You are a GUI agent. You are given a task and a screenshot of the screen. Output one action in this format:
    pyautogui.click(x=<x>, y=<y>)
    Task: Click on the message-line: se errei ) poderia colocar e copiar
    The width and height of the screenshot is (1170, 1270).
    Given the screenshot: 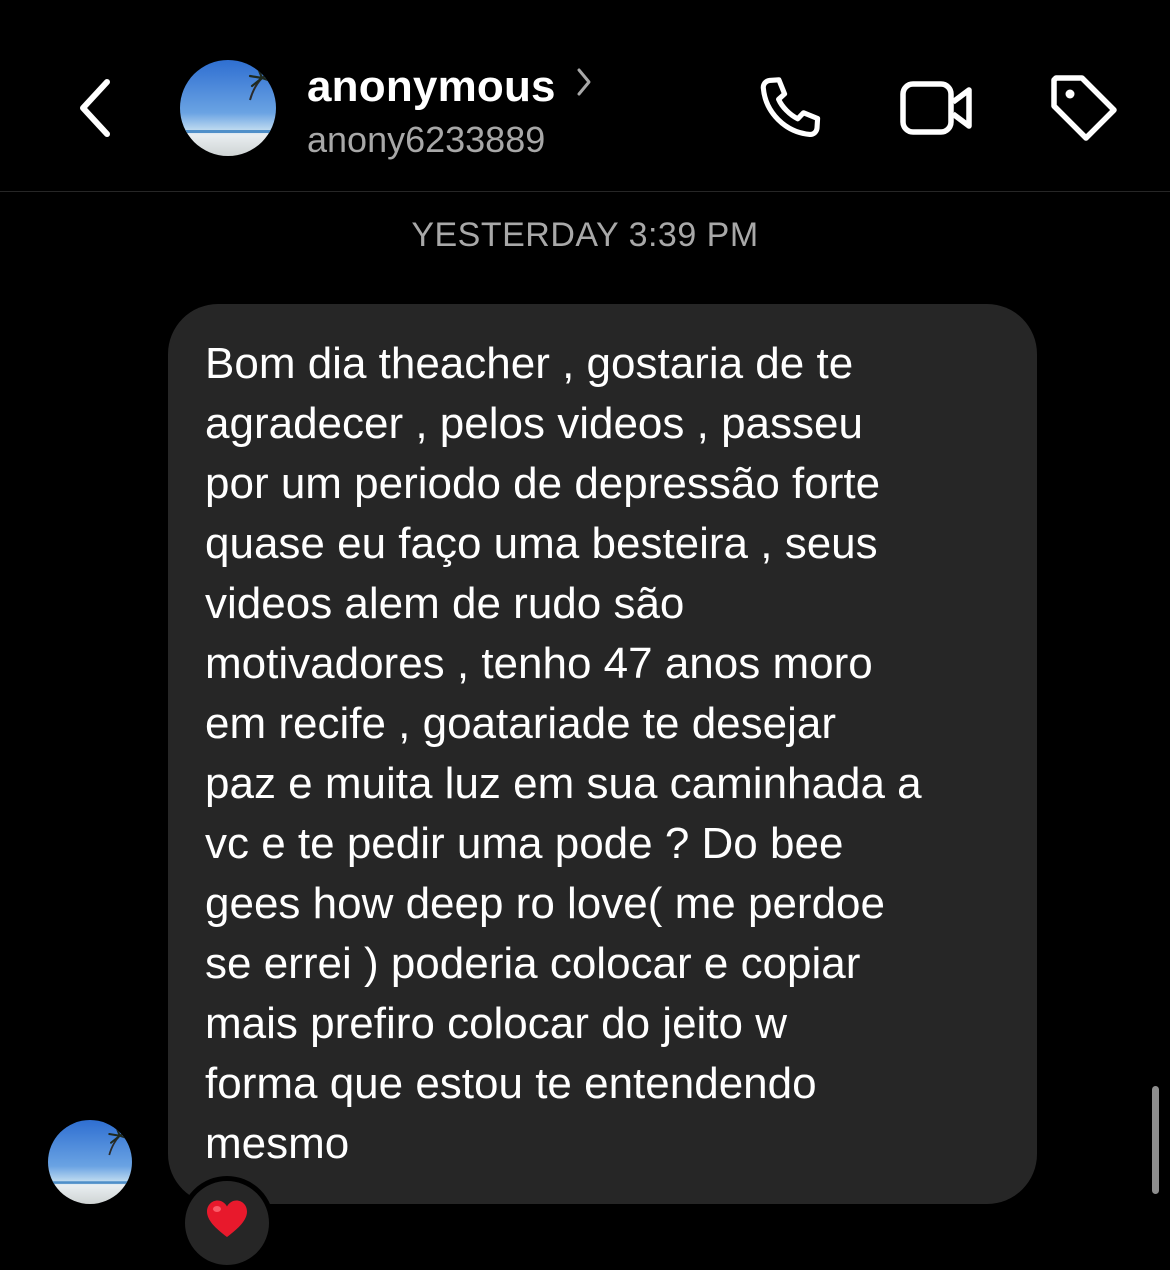 What is the action you would take?
    pyautogui.click(x=533, y=963)
    